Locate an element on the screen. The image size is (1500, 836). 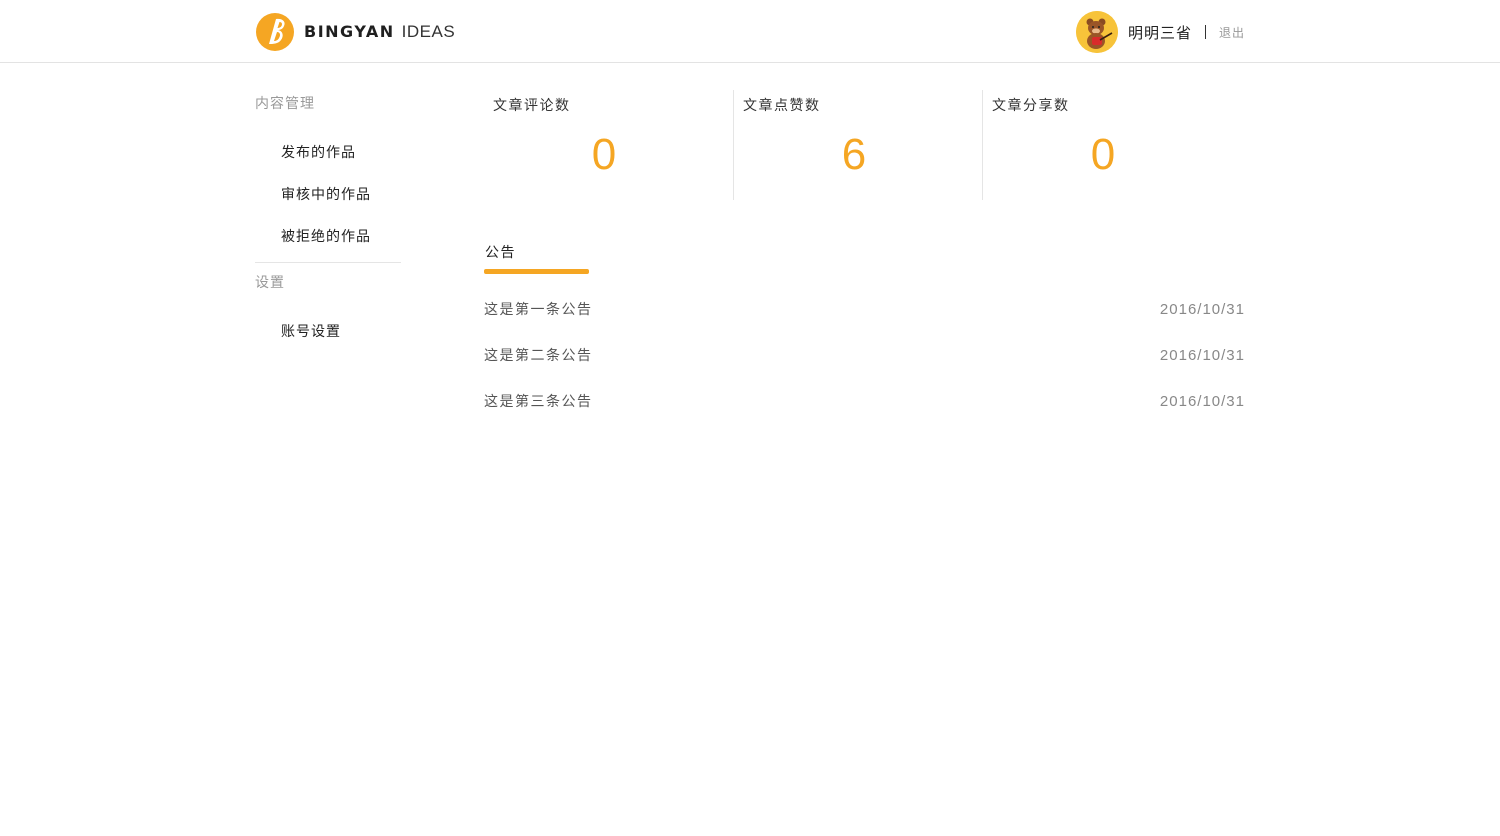
brand-subtitle: IDEAS is located at coordinates (428, 31).